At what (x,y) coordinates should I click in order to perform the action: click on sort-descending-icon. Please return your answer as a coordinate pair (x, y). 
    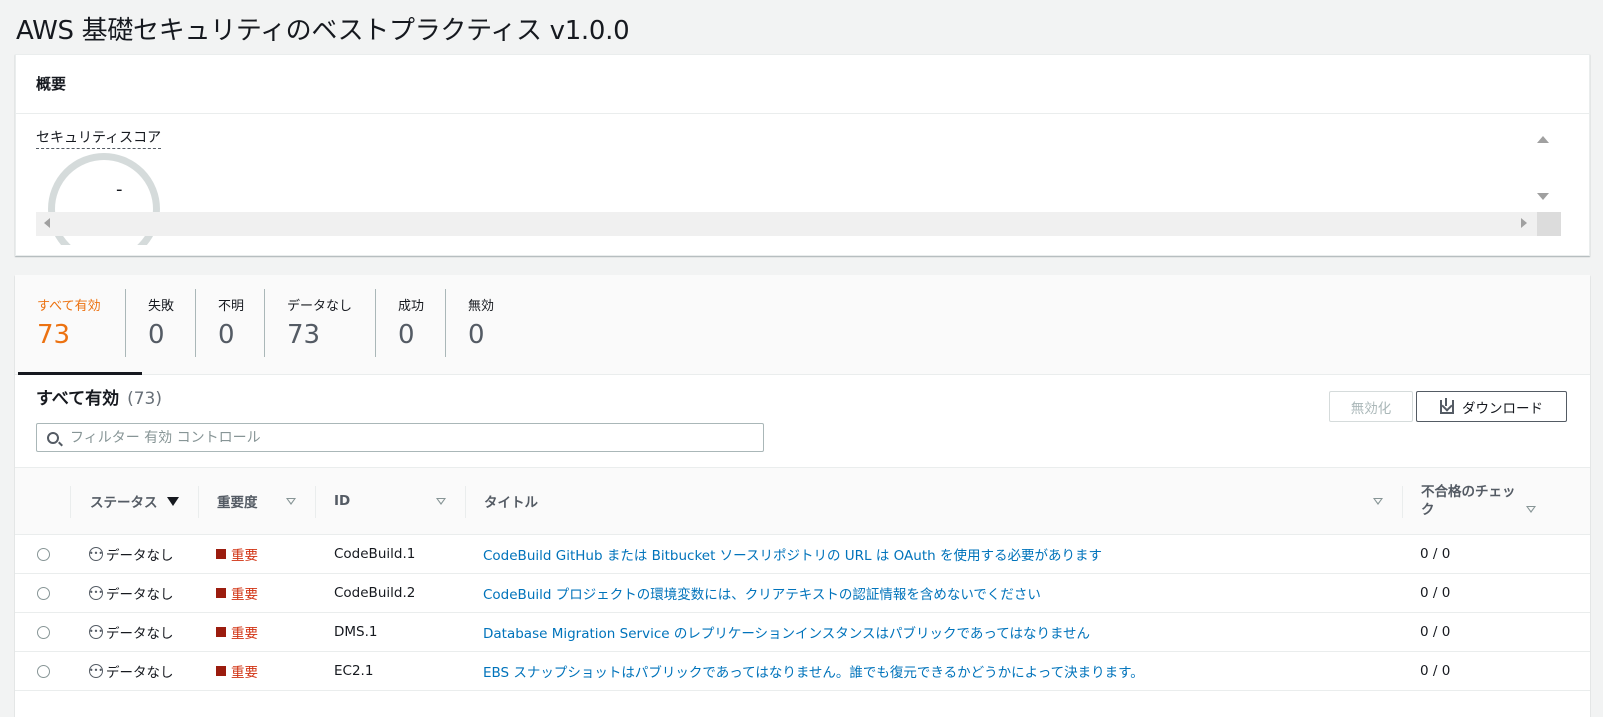
    Looking at the image, I should click on (173, 501).